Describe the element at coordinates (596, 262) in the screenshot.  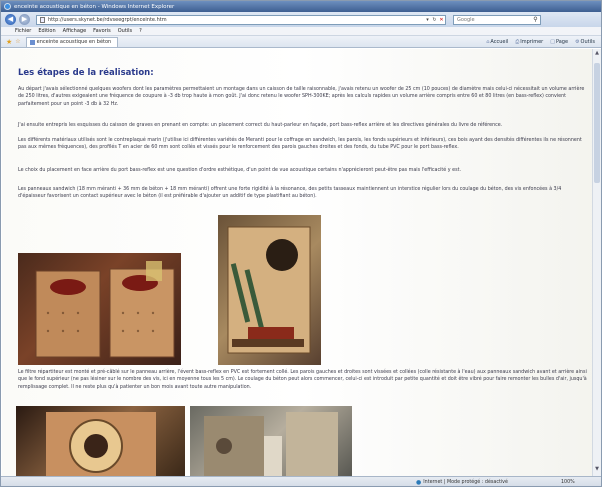
I see `vertical-scrollbar: ▲ ▼` at that location.